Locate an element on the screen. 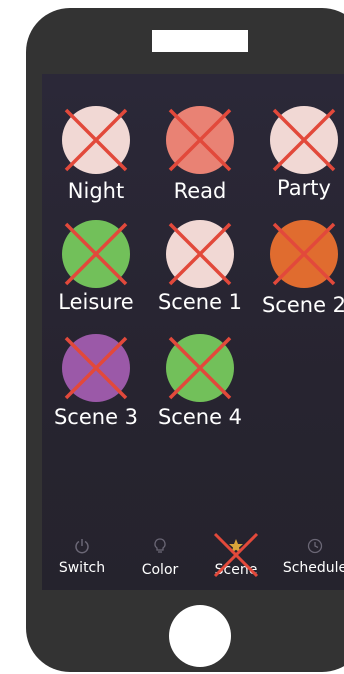 This screenshot has width=344, height=674. tab-schedule: Schedule is located at coordinates (307, 560).